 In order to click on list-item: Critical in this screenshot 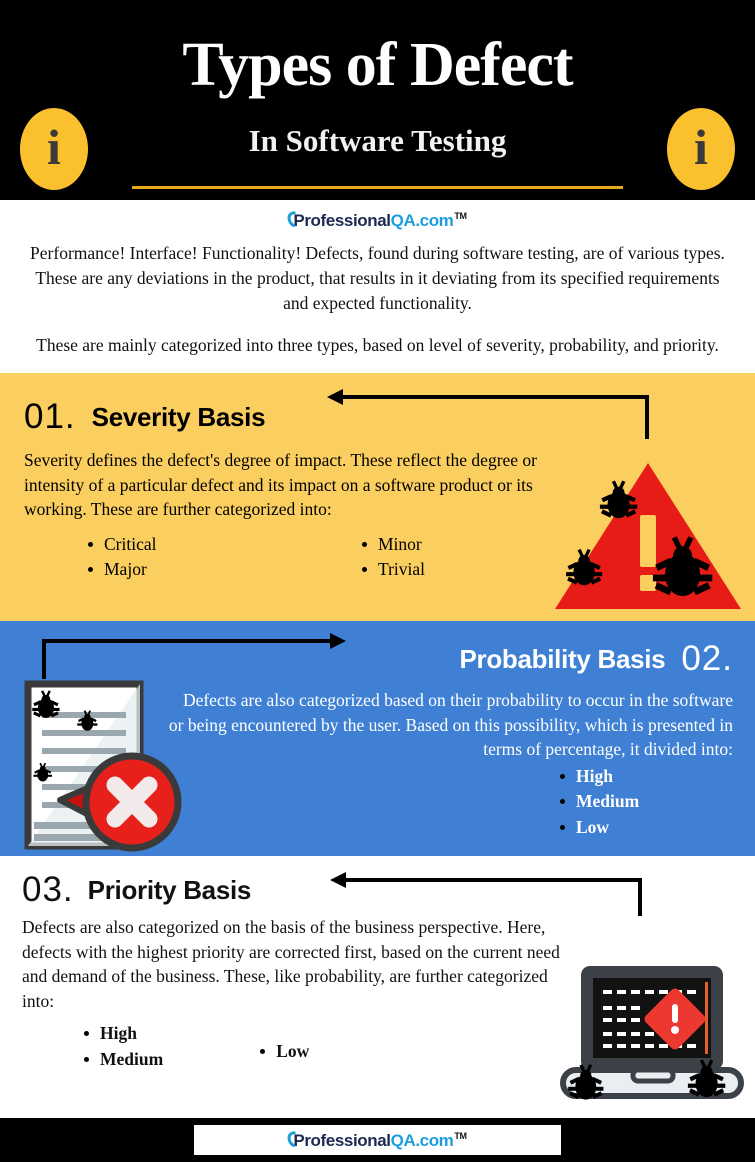, I will do `click(185, 544)`.